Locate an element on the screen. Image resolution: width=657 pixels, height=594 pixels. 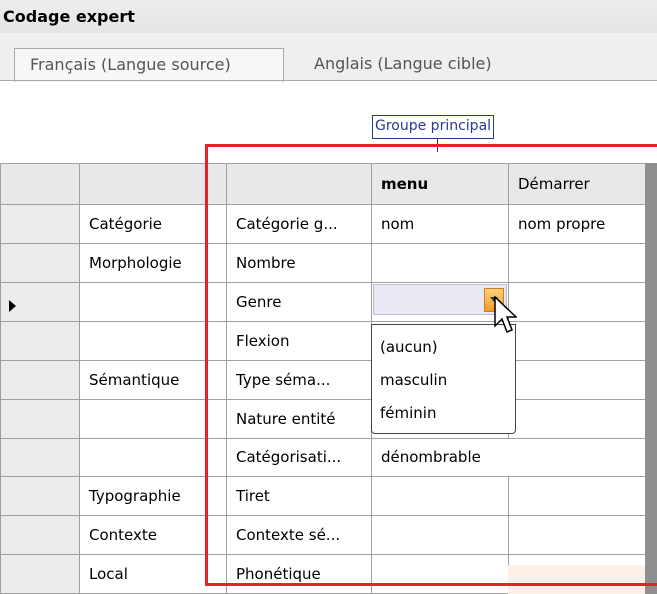
table-row: Typographie Tiret is located at coordinates (323, 496).